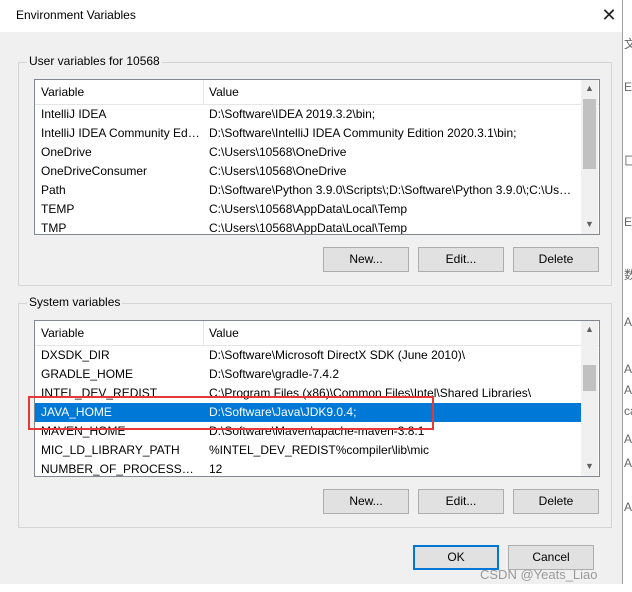 The image size is (632, 592). Describe the element at coordinates (317, 92) in the screenshot. I see `user-list-header: Variable Value` at that location.